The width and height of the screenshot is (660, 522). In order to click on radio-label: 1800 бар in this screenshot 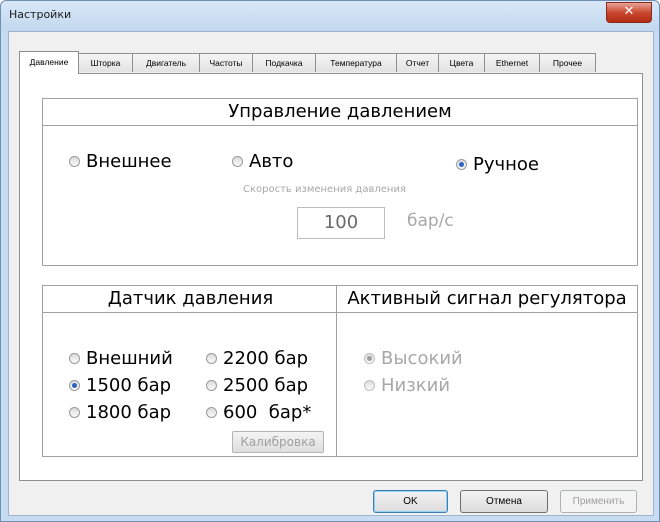, I will do `click(129, 412)`.